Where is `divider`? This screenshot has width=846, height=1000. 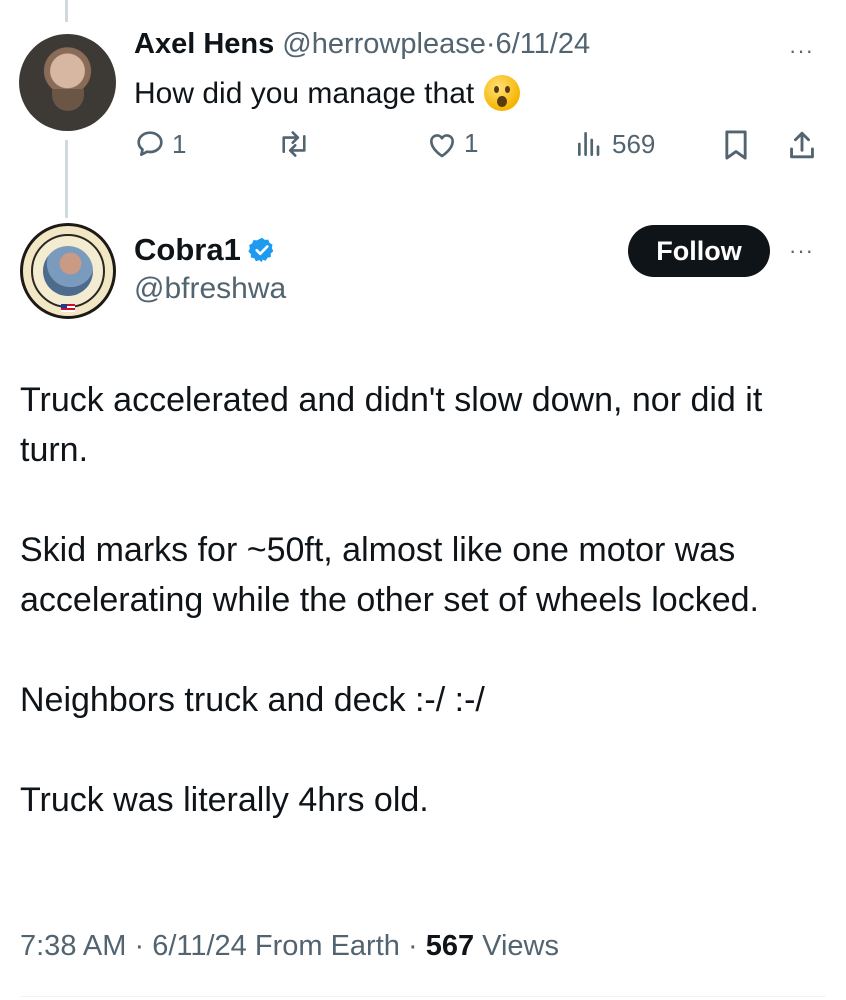 divider is located at coordinates (423, 996).